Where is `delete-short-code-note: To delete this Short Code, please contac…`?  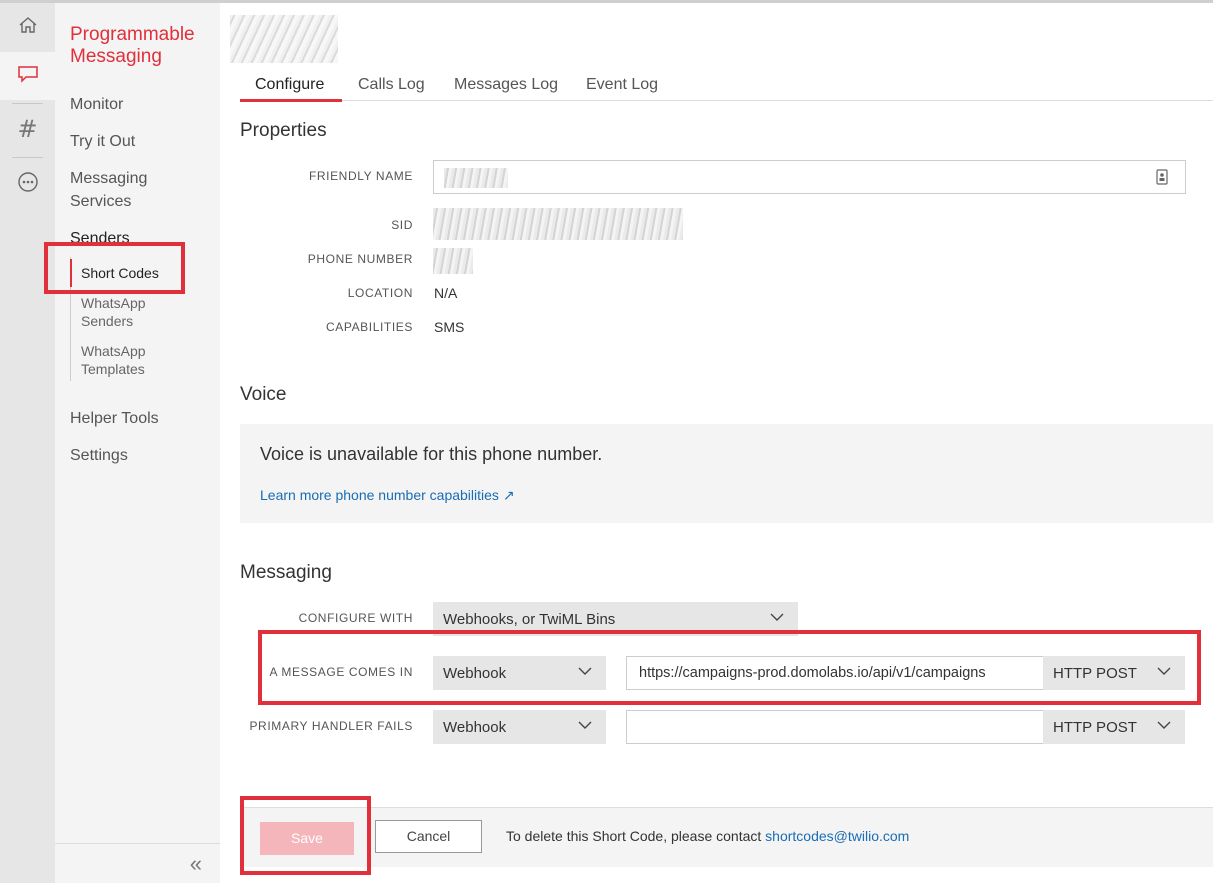
delete-short-code-note: To delete this Short Code, please contac… is located at coordinates (708, 836).